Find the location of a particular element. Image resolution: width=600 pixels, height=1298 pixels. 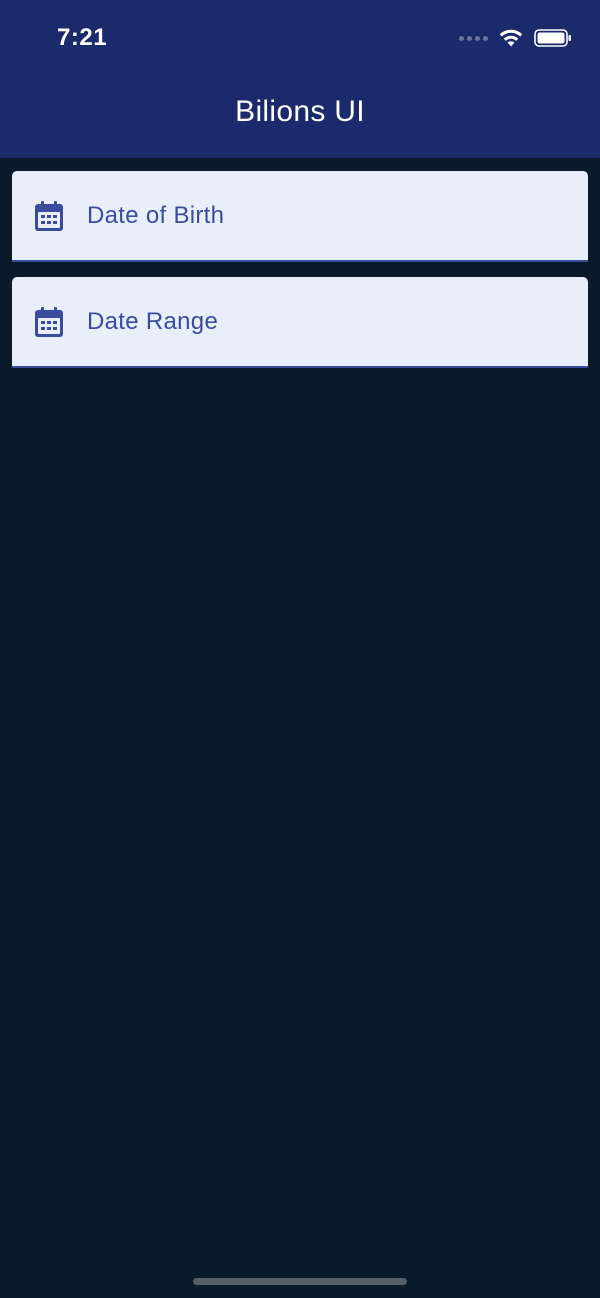

date-range-field: Date Range is located at coordinates (300, 322).